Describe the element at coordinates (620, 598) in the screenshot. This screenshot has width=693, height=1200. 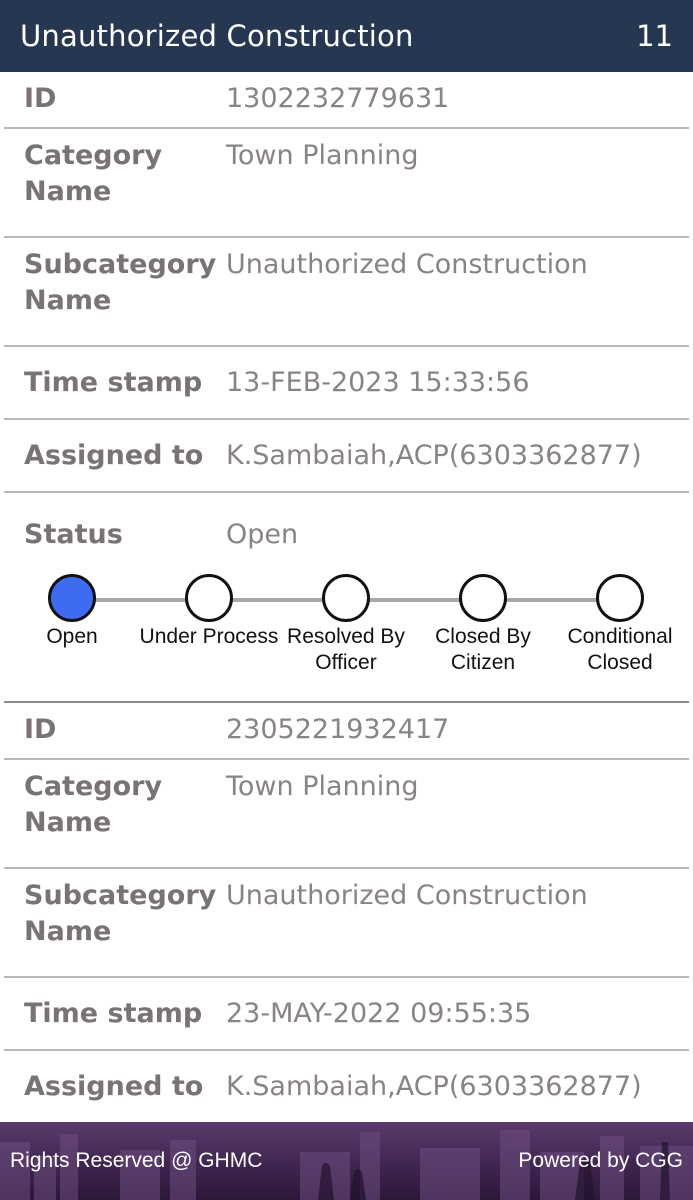
I see `step-dot-conditional-closed` at that location.